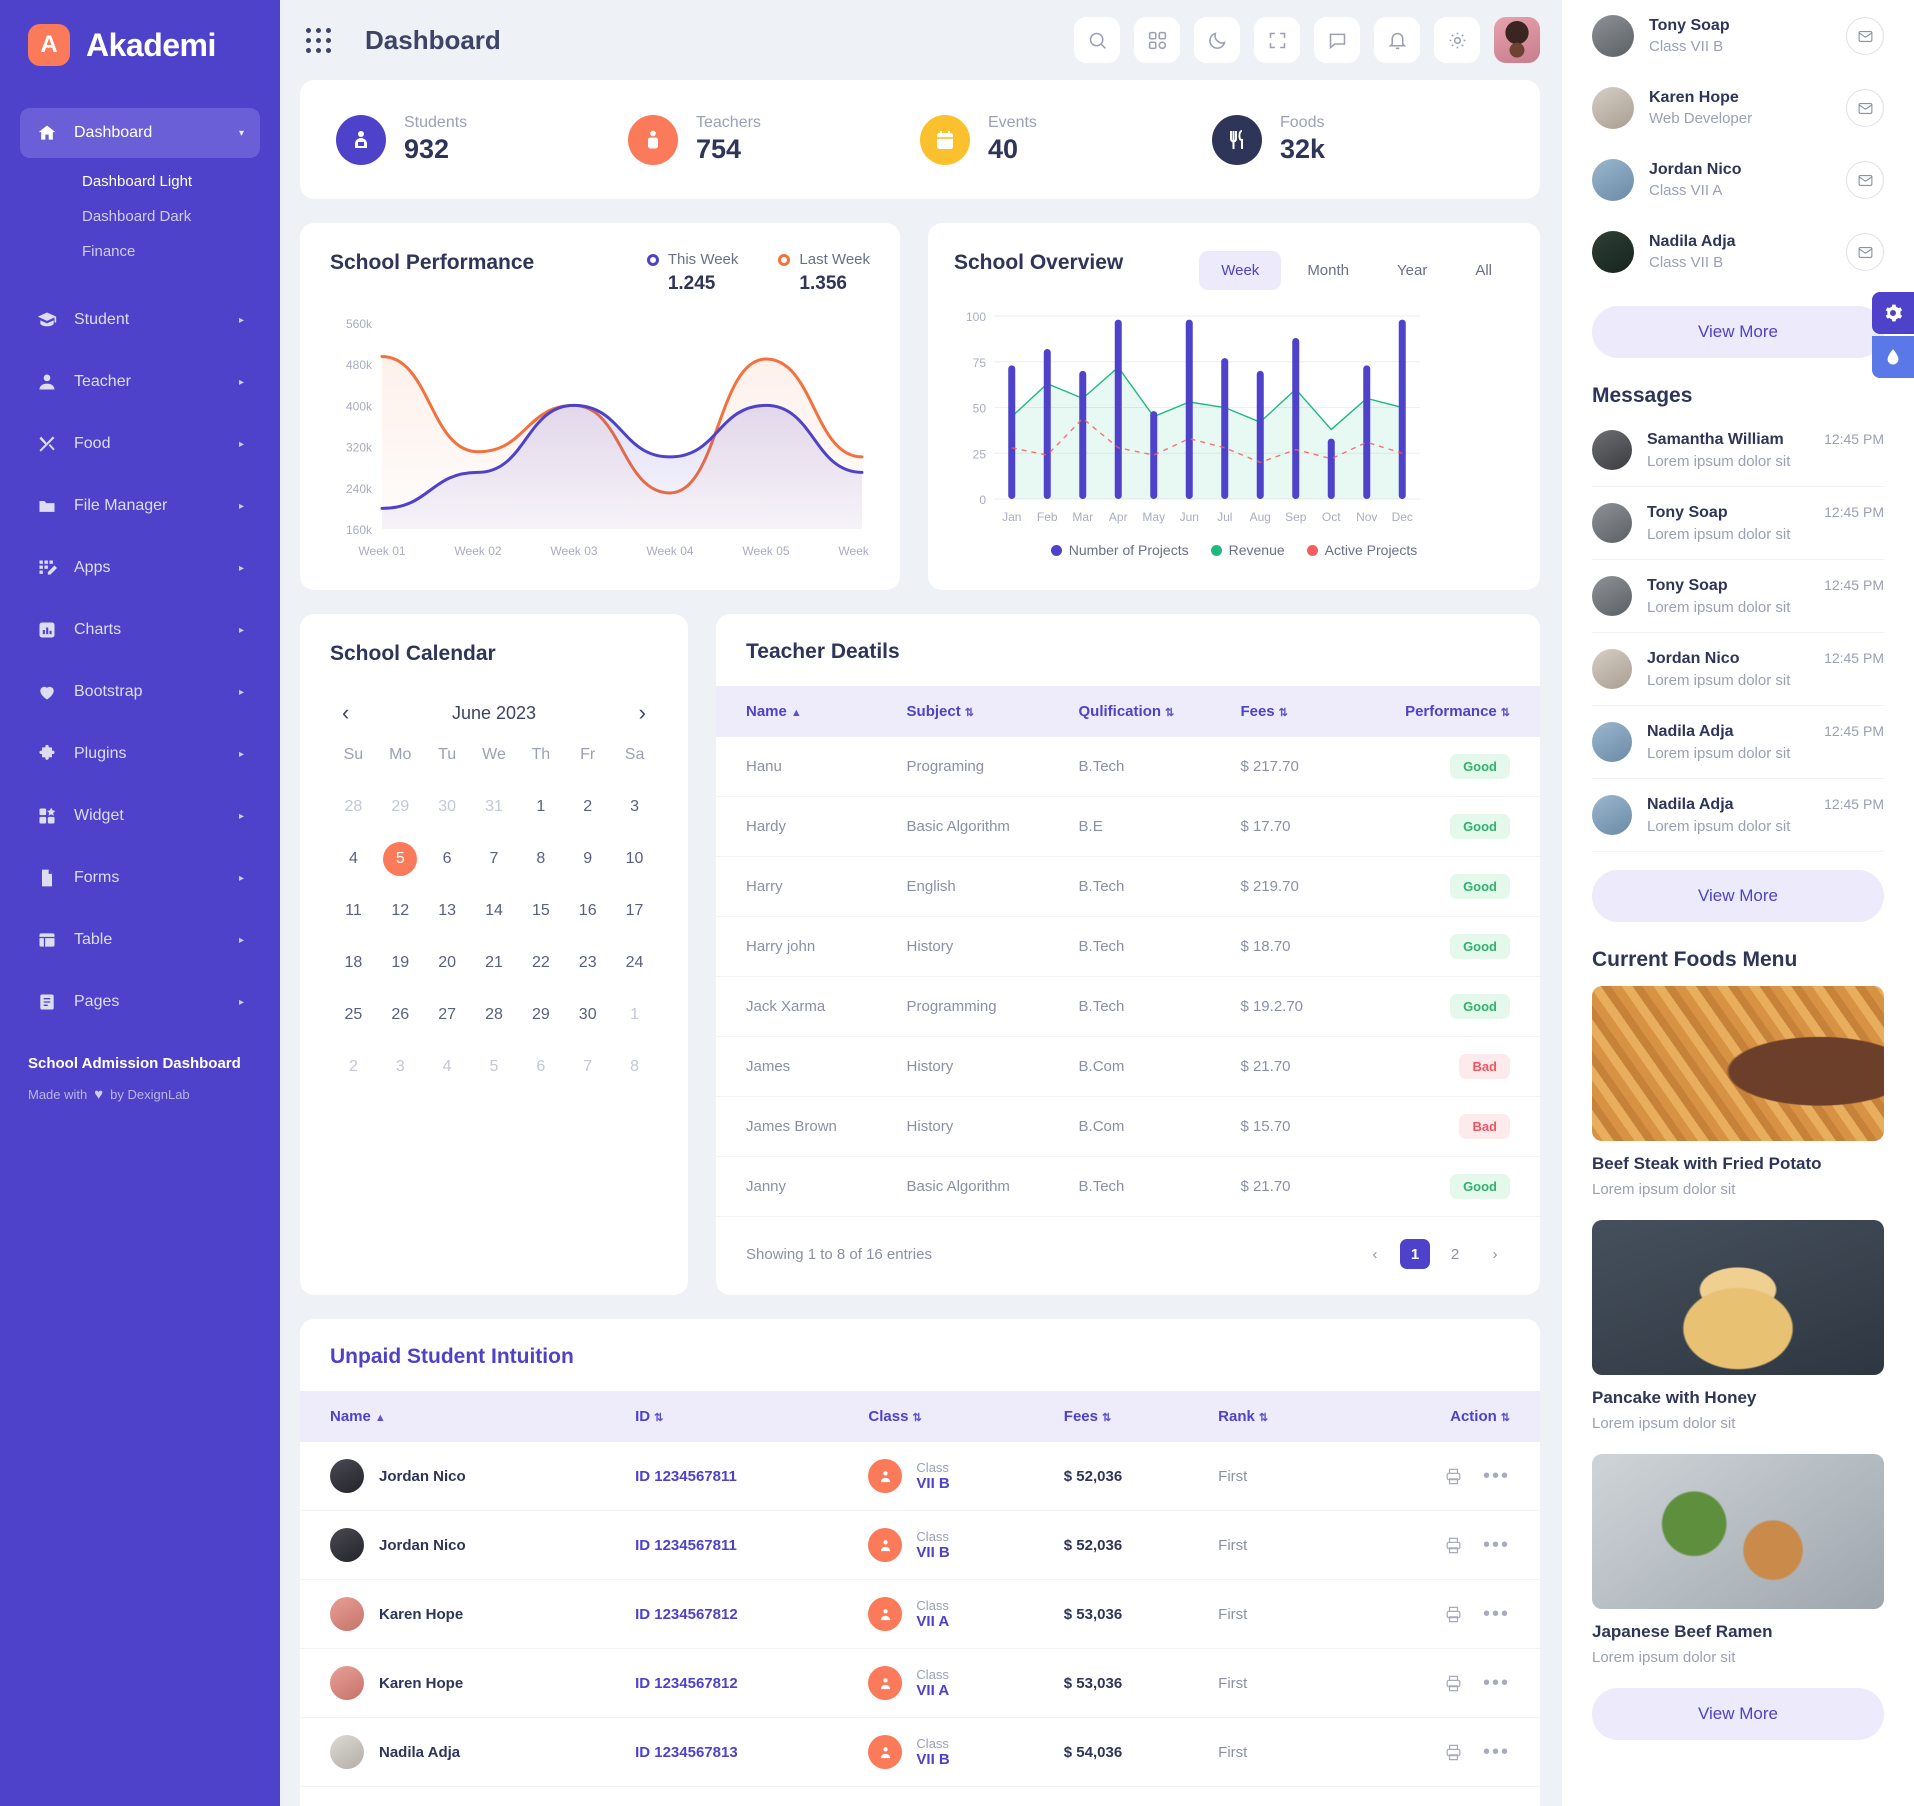  What do you see at coordinates (587, 963) in the screenshot?
I see `calendar-day: 23` at bounding box center [587, 963].